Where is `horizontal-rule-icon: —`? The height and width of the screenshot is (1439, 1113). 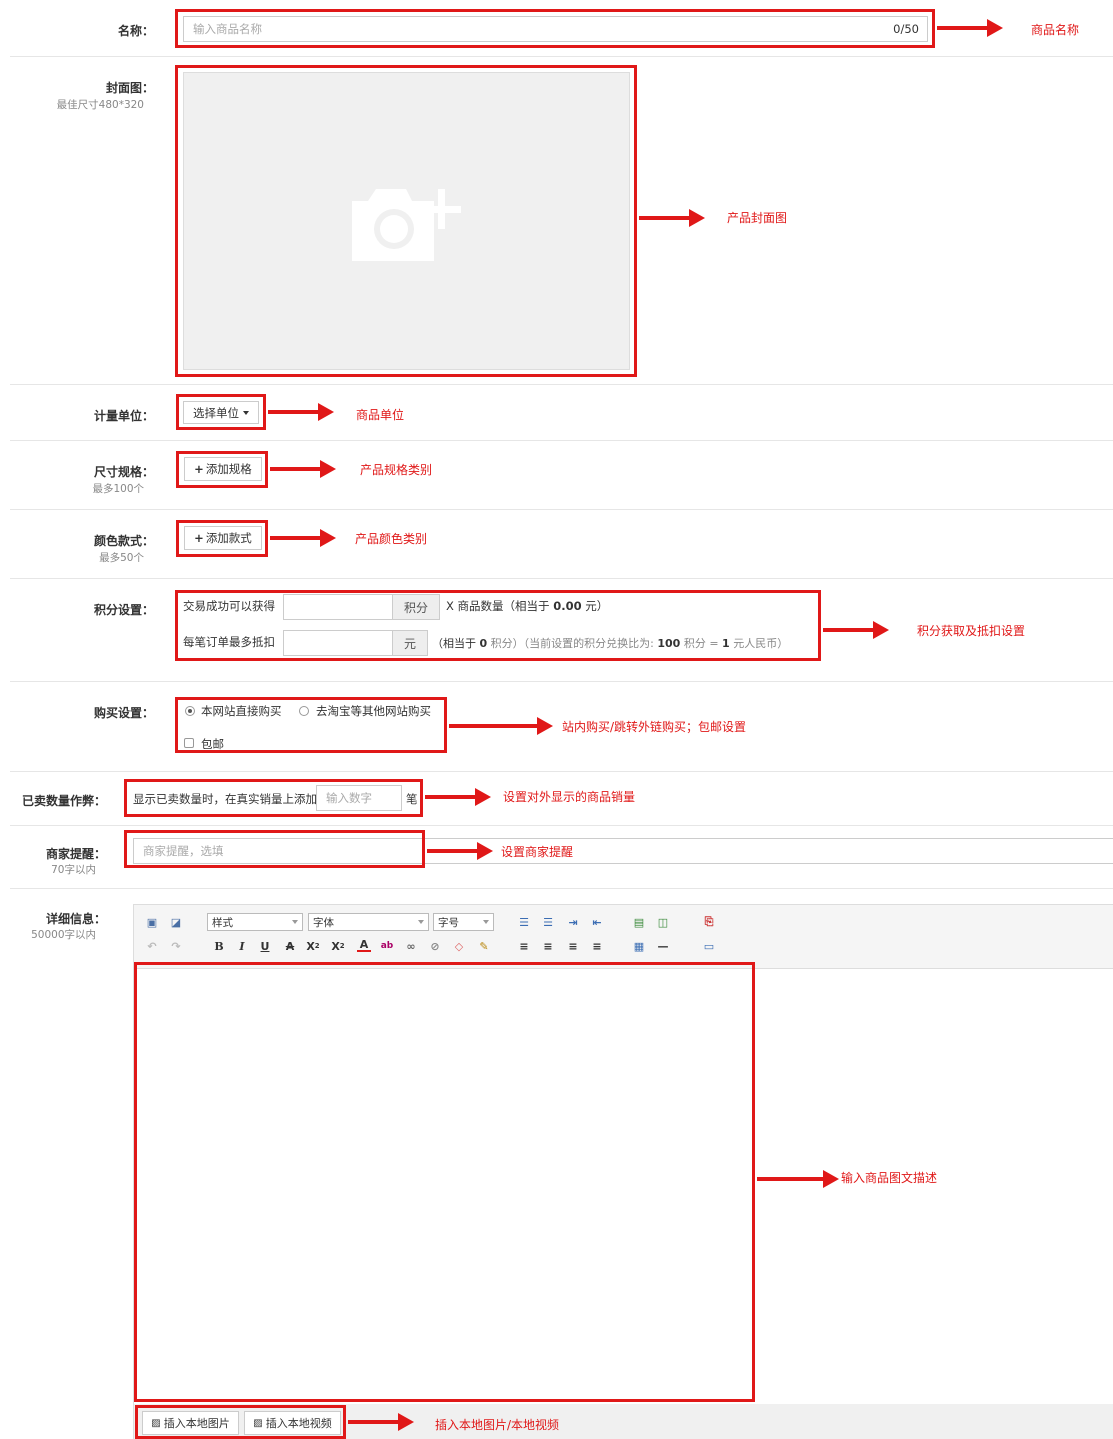
horizontal-rule-icon: — is located at coordinates (663, 946).